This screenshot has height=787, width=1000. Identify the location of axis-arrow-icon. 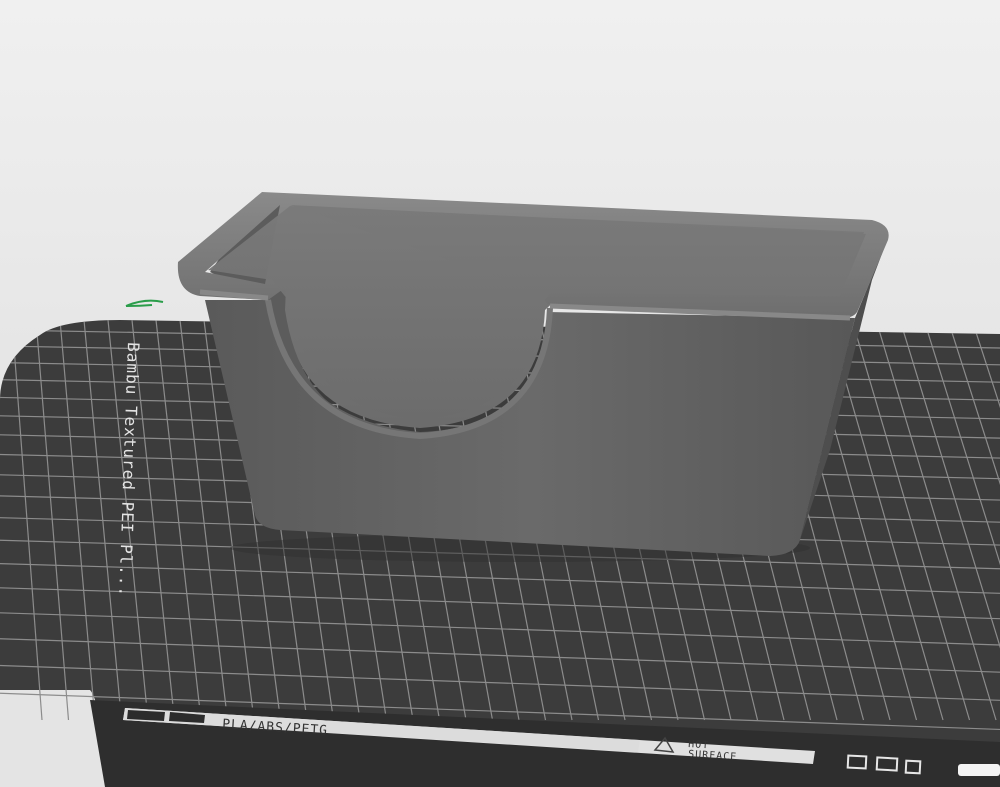
(144, 303).